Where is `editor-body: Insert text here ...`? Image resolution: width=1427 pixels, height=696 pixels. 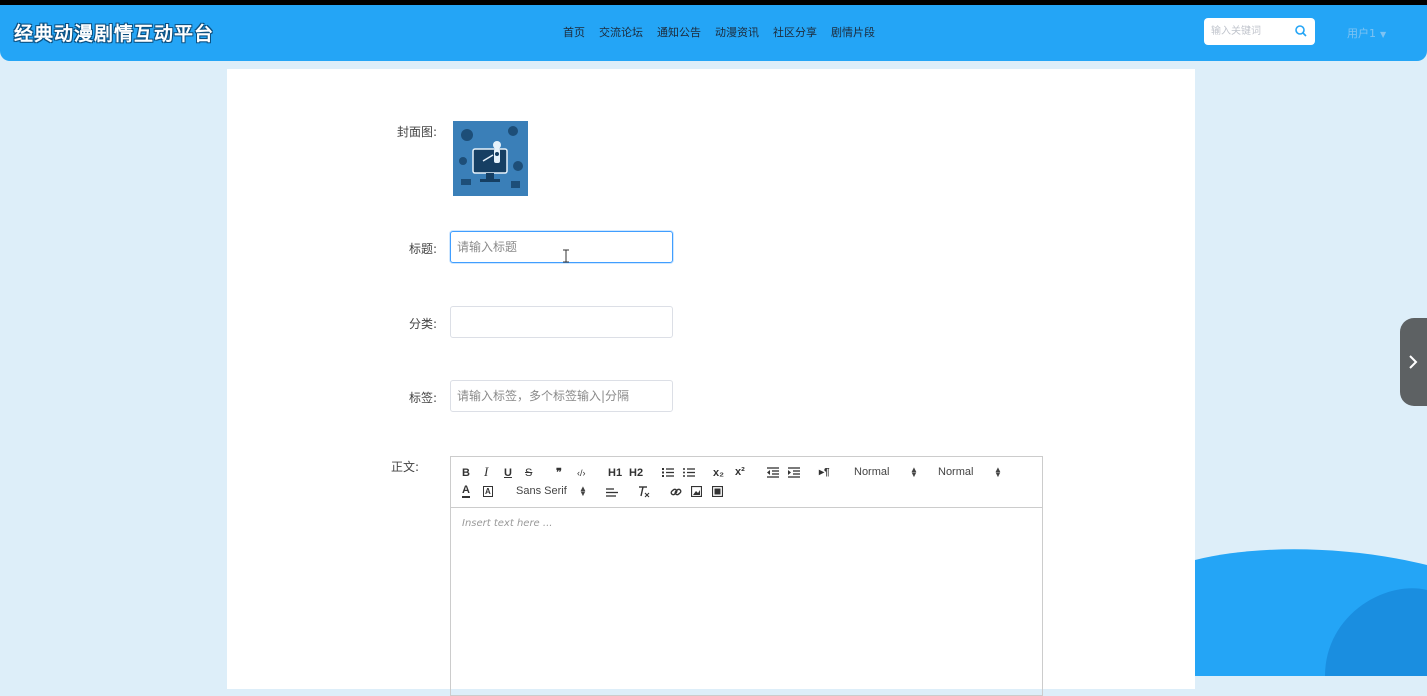 editor-body: Insert text here ... is located at coordinates (746, 523).